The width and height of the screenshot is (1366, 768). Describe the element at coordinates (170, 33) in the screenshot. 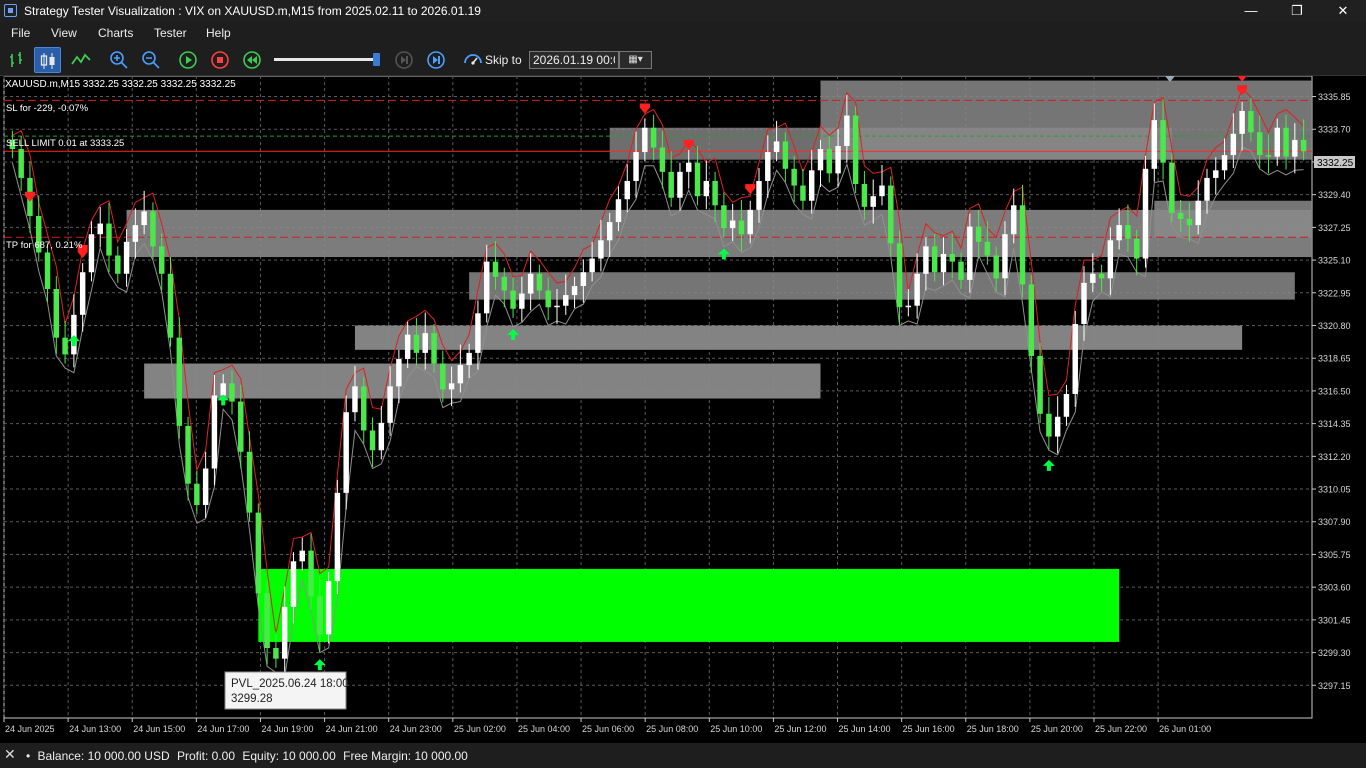

I see `menu-tester: Tester` at that location.